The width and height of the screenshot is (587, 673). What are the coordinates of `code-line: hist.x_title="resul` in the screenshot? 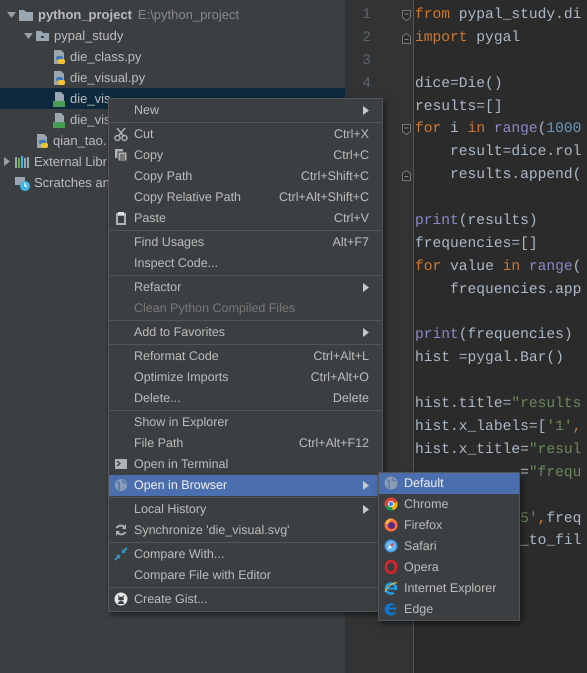 It's located at (498, 450).